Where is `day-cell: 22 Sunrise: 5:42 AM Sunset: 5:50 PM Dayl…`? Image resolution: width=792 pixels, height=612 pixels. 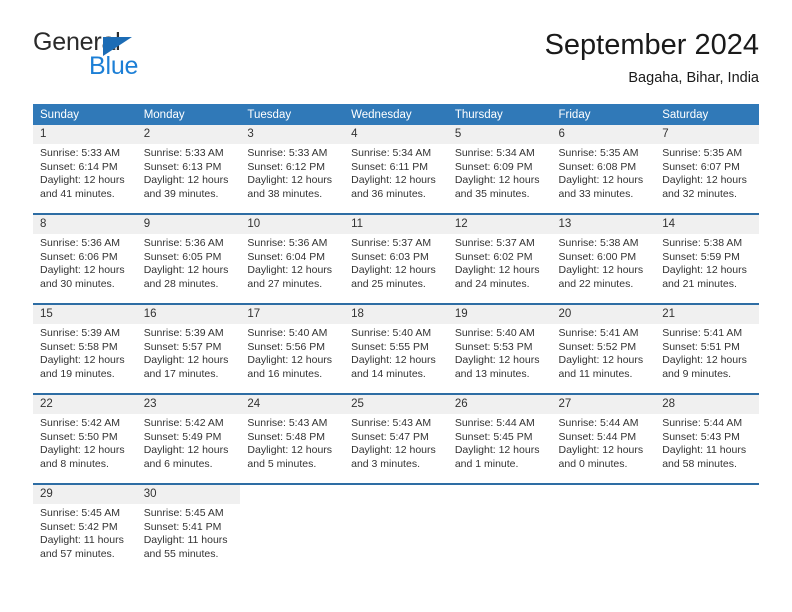
day-cell: 22 Sunrise: 5:42 AM Sunset: 5:50 PM Dayl… is located at coordinates (85, 439).